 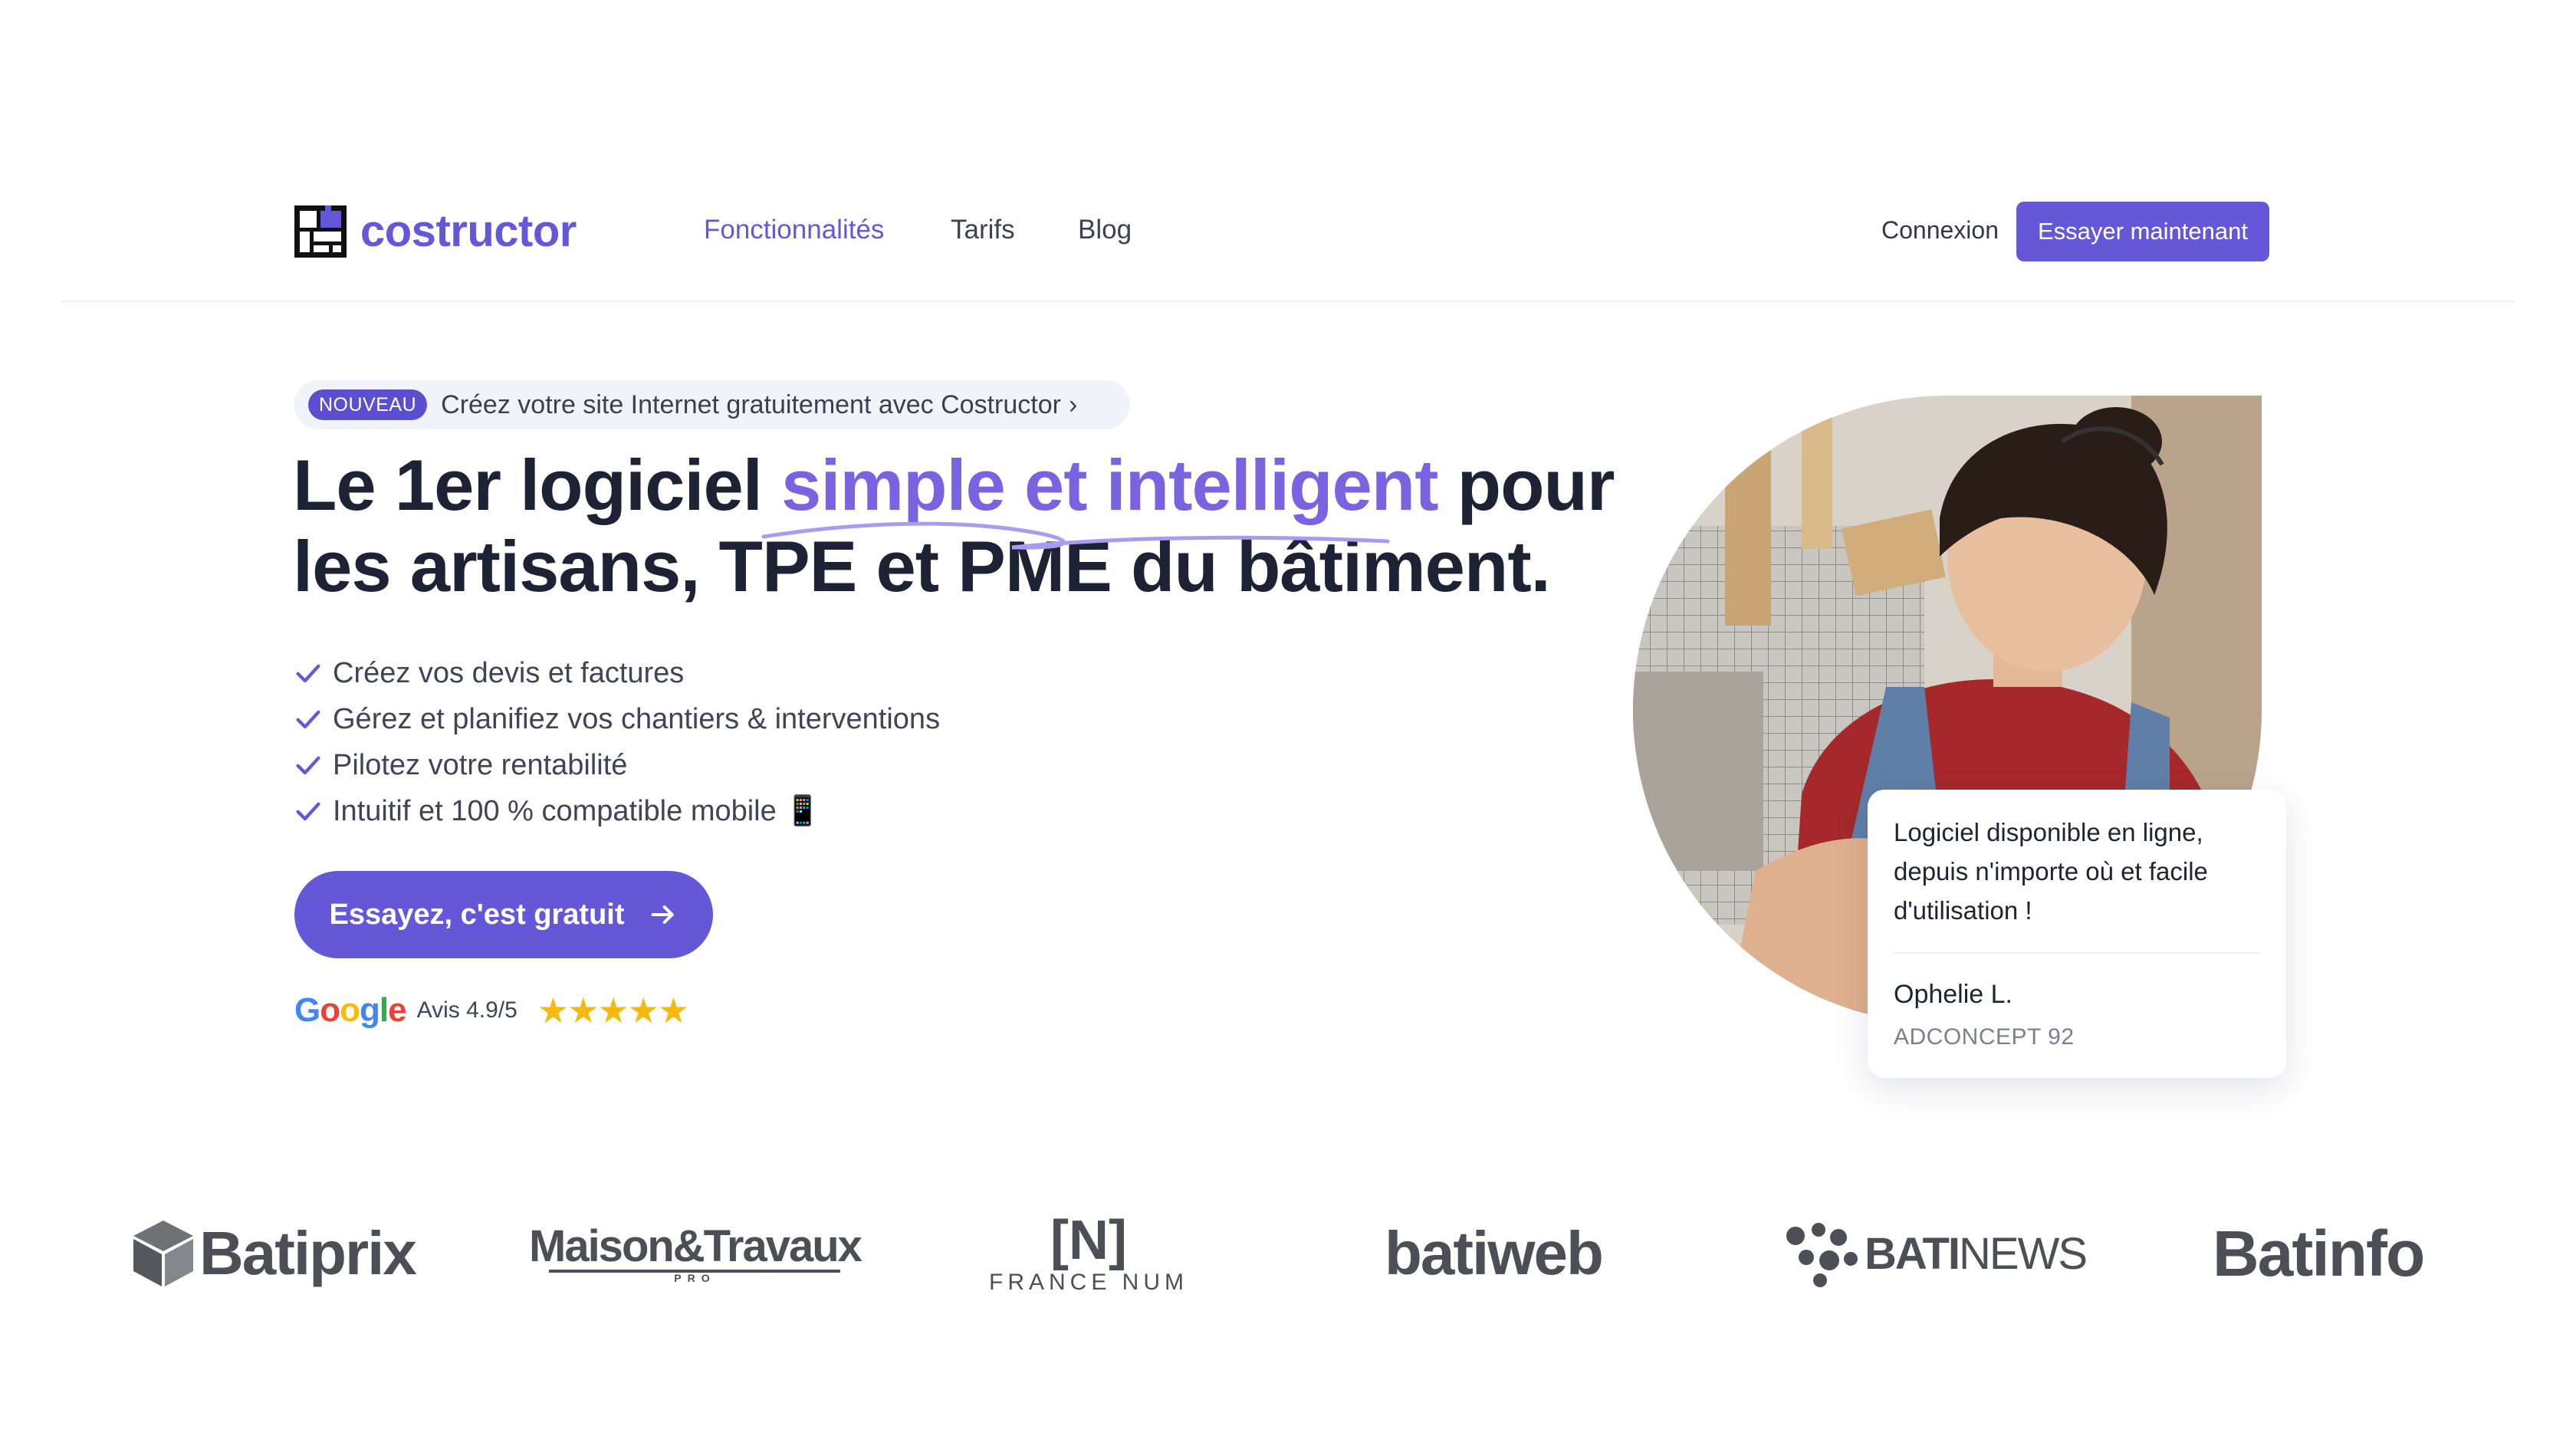 What do you see at coordinates (2024, 1253) in the screenshot?
I see `batinews-light: NEWS` at bounding box center [2024, 1253].